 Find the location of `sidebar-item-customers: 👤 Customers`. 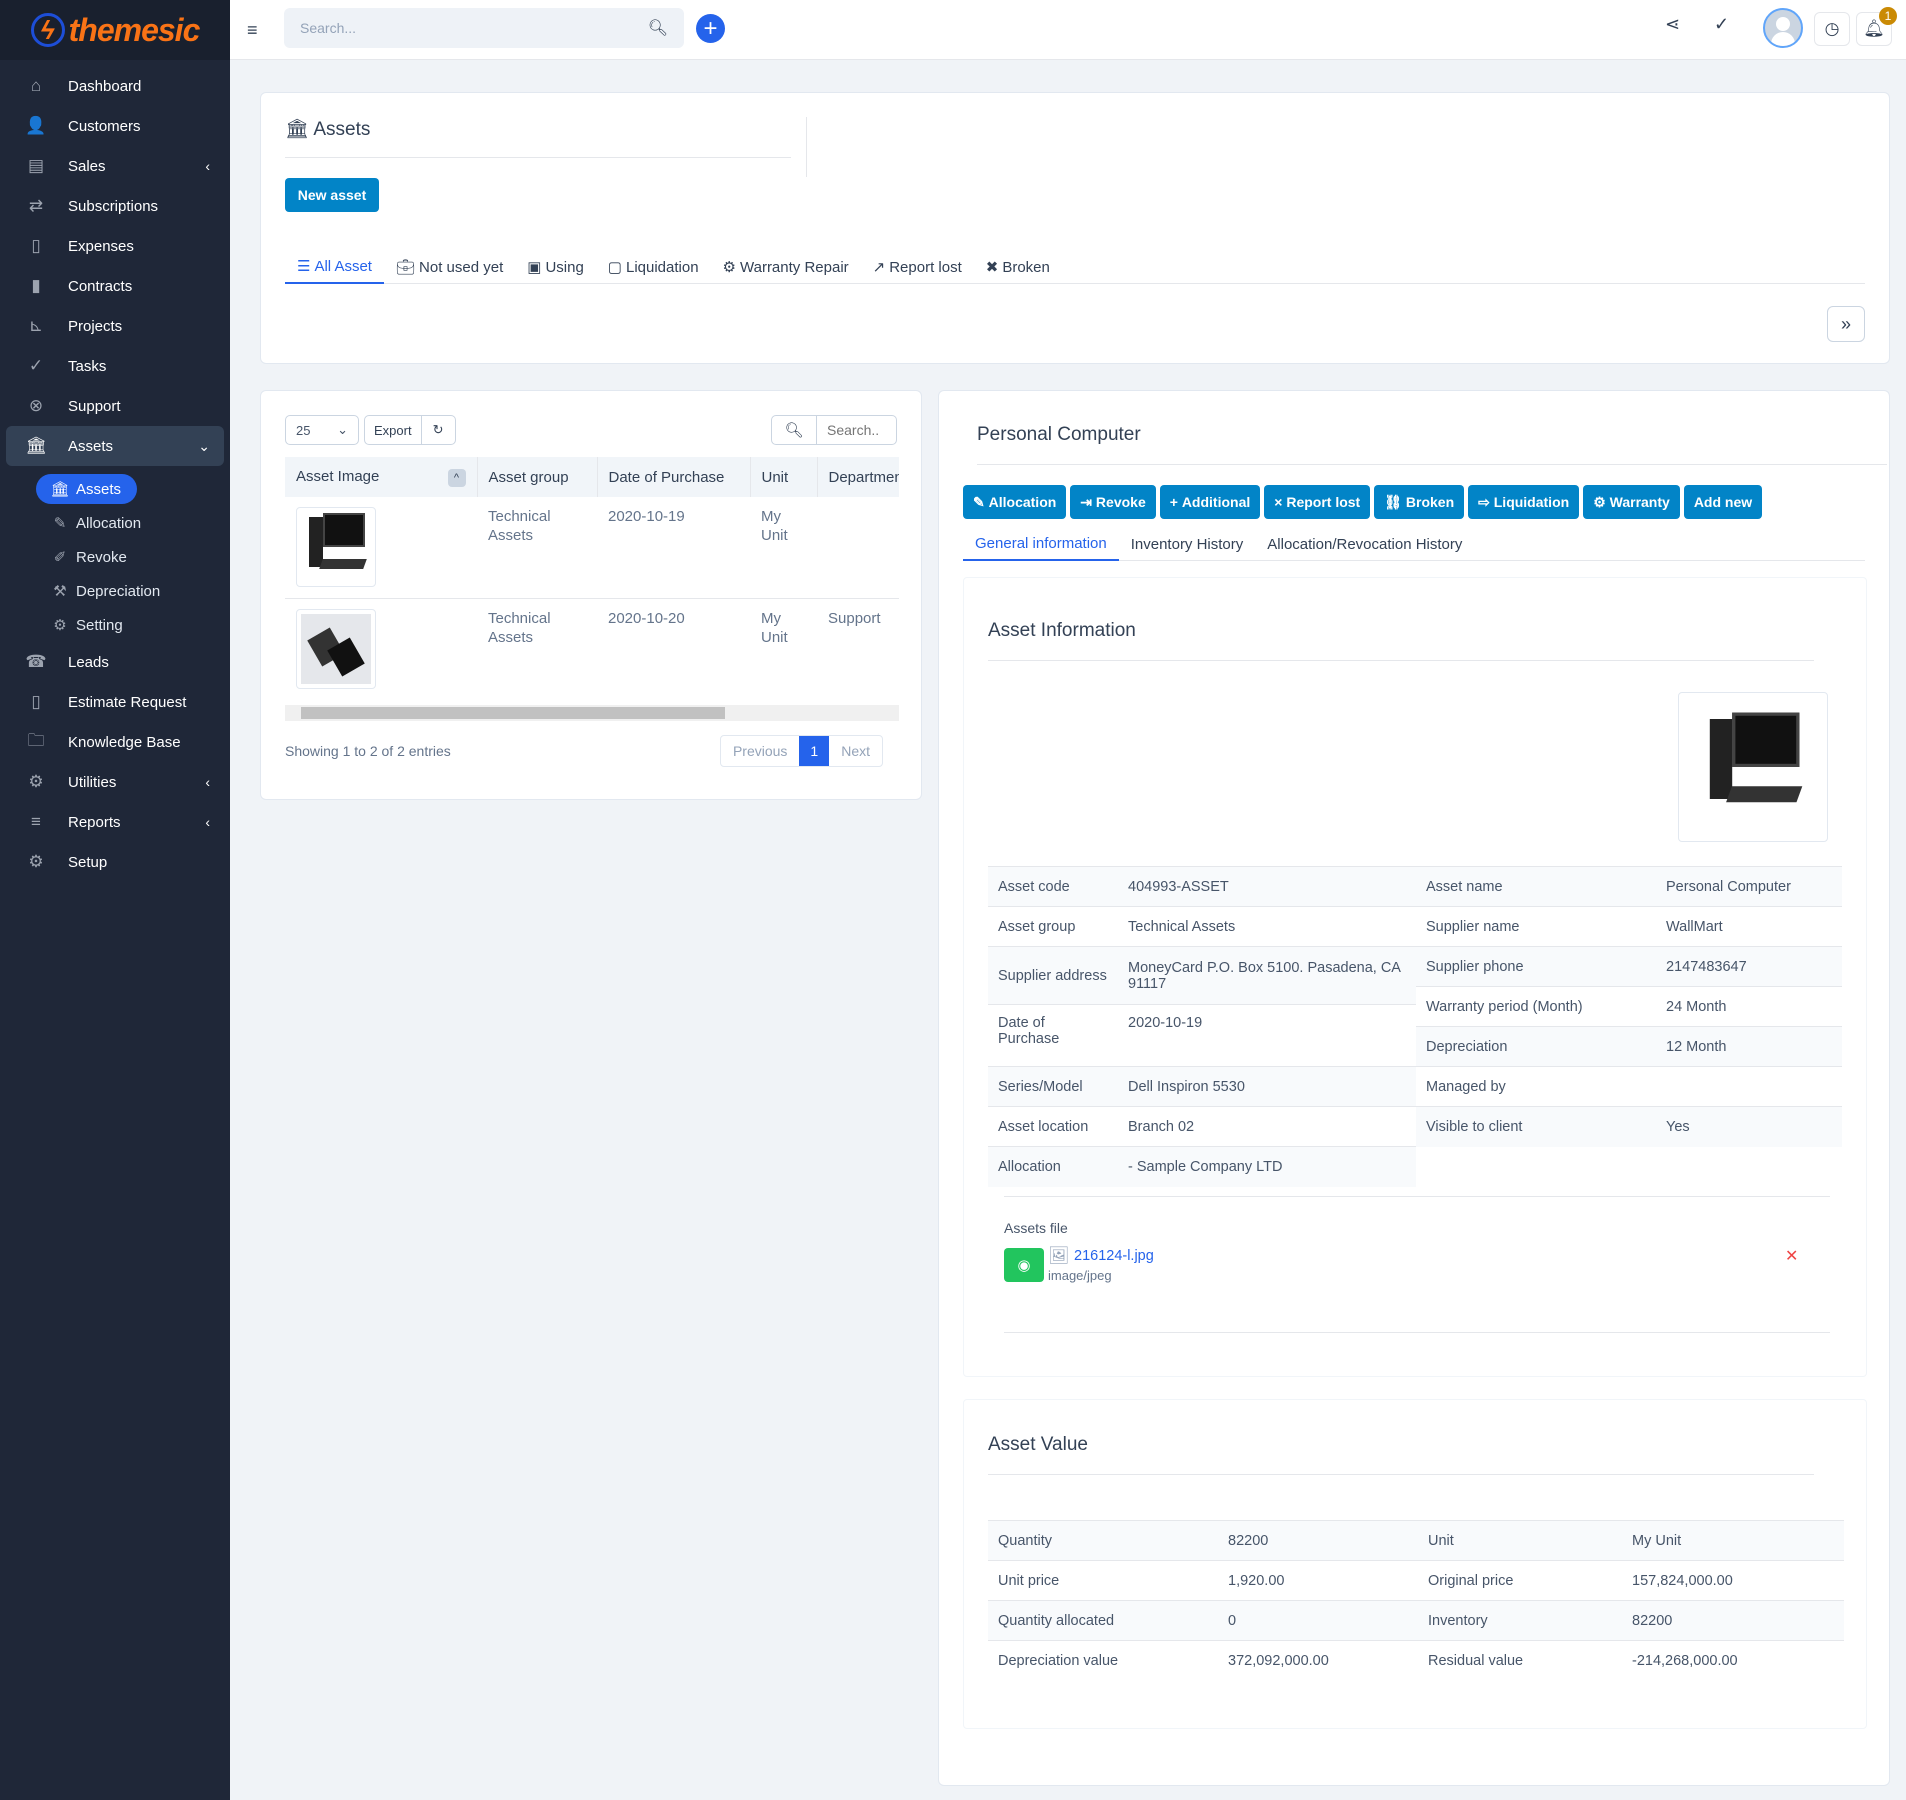

sidebar-item-customers: 👤 Customers is located at coordinates (115, 126).